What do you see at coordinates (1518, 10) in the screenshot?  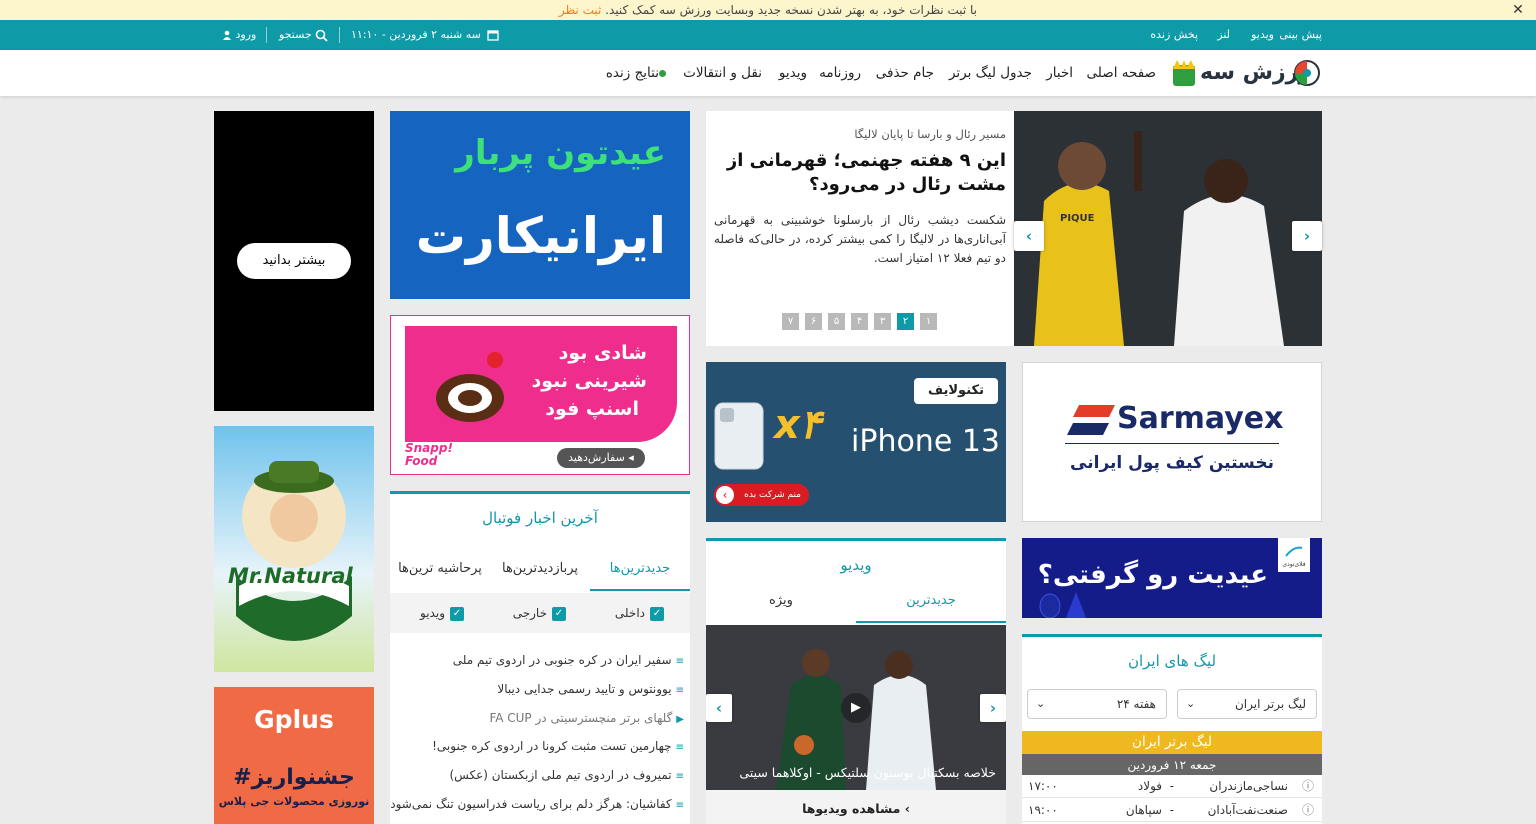 I see `close-icon: ✕` at bounding box center [1518, 10].